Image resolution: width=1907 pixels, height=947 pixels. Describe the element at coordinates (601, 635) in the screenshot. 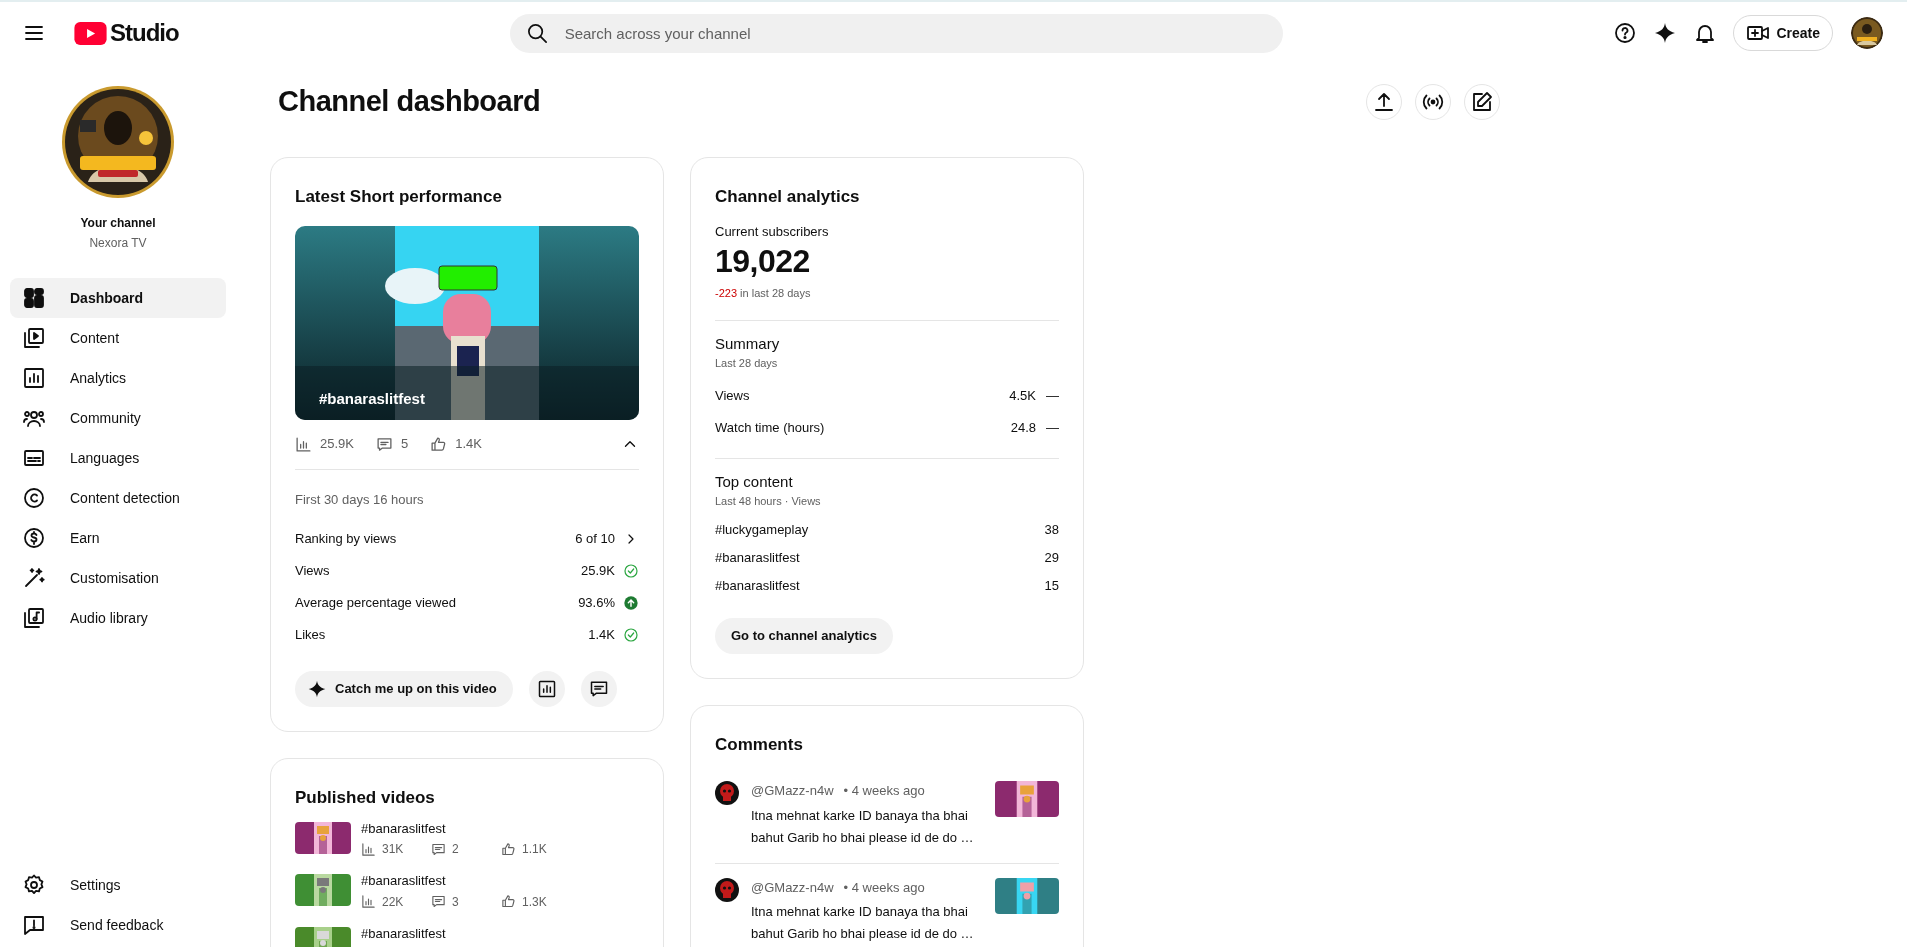

I see `metric-value: 1.4K` at that location.